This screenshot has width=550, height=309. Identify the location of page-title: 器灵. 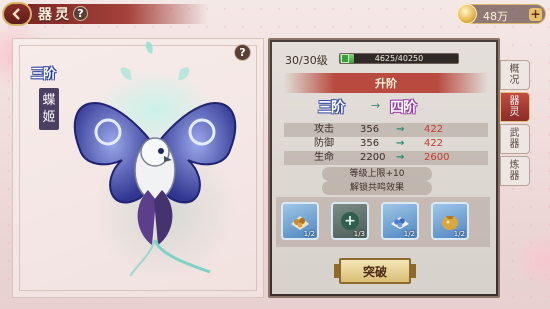
(55, 15).